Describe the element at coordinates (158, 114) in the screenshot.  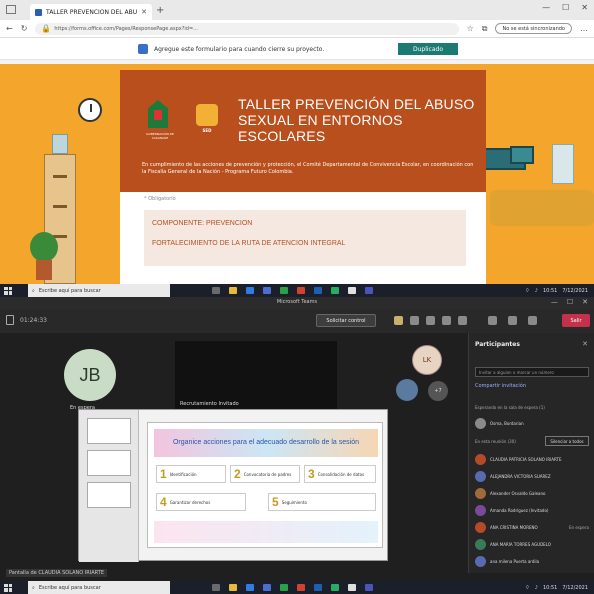
I see `gobernacion-logo-icon` at that location.